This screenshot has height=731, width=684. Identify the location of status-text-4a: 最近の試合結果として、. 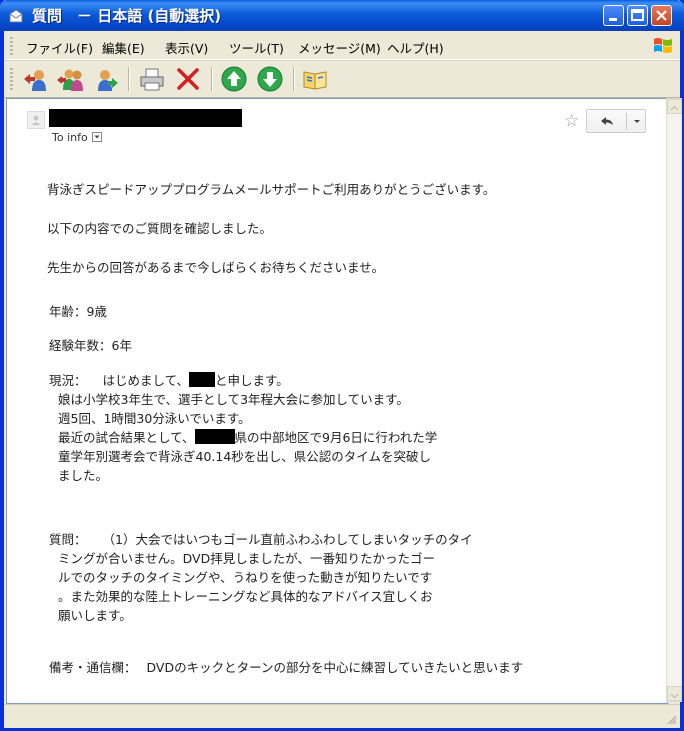
(126, 437).